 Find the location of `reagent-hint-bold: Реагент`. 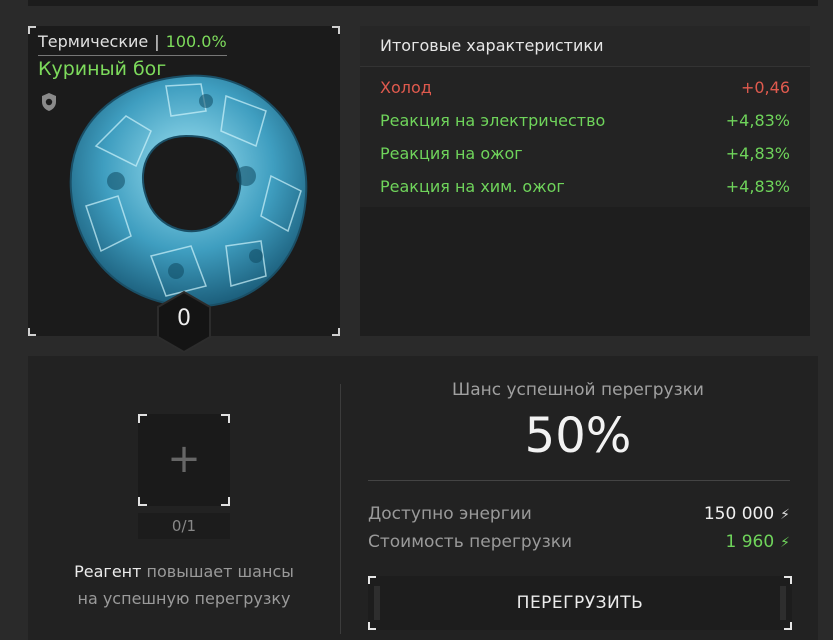

reagent-hint-bold: Реагент is located at coordinates (108, 571).